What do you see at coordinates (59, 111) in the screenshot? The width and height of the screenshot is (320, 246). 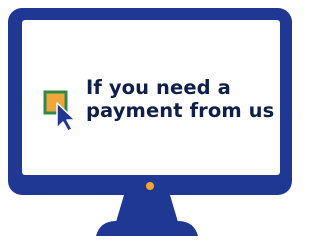 I see `square-with-cursor-icon` at bounding box center [59, 111].